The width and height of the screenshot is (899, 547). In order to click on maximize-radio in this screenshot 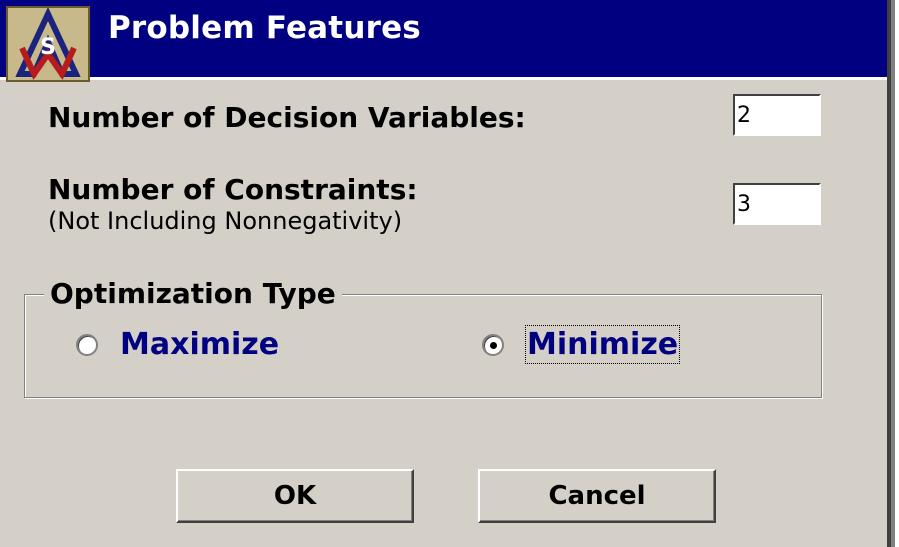, I will do `click(87, 345)`.